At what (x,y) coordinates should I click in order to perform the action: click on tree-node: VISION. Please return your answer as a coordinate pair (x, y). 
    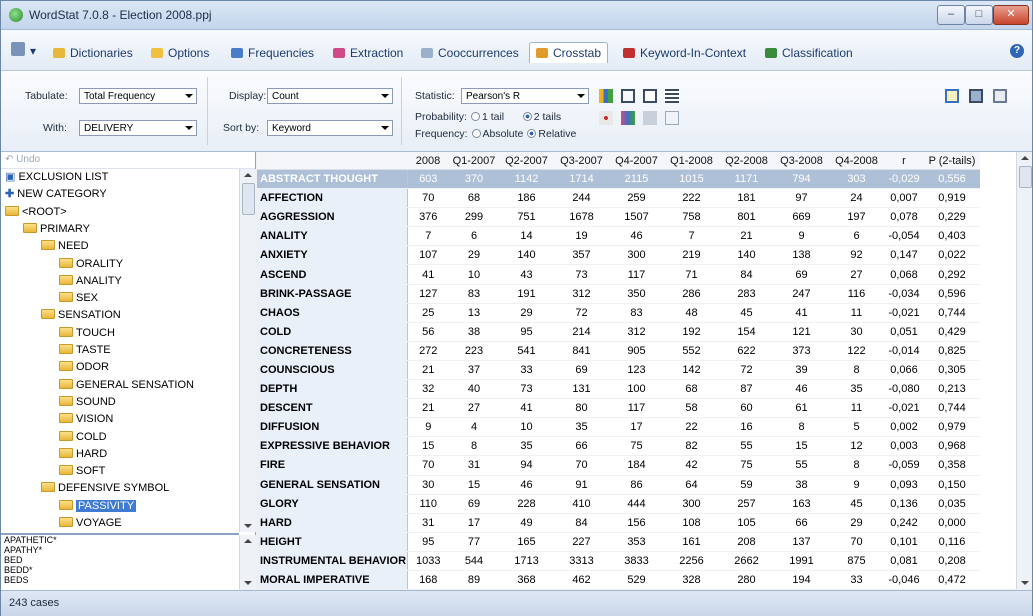
    Looking at the image, I should click on (86, 419).